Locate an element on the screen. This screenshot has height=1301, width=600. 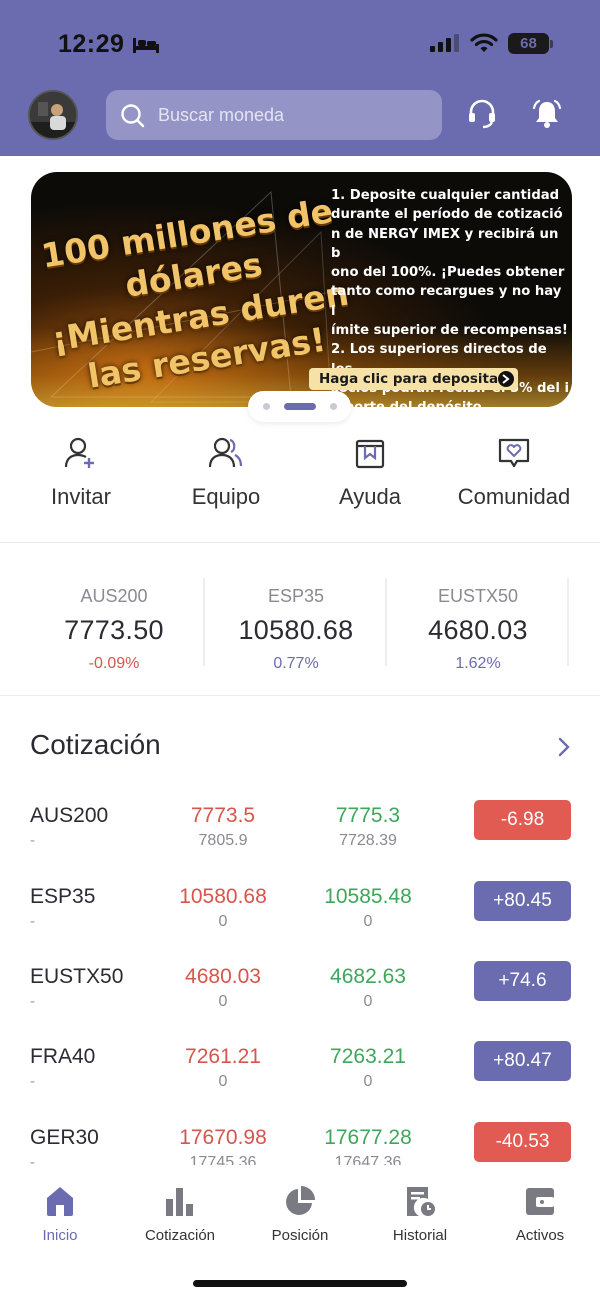
user-plus-icon is located at coordinates (79, 452).